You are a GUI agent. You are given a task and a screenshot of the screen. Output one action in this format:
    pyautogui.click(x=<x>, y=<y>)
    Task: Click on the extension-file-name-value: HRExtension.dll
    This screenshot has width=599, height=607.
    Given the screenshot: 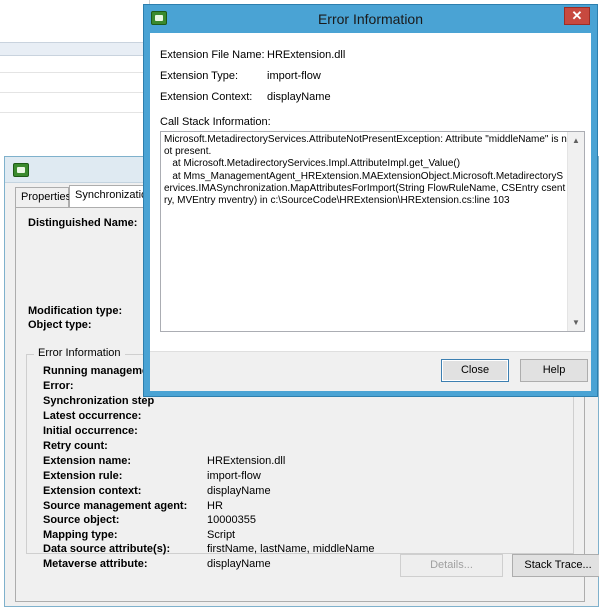 What is the action you would take?
    pyautogui.click(x=306, y=55)
    